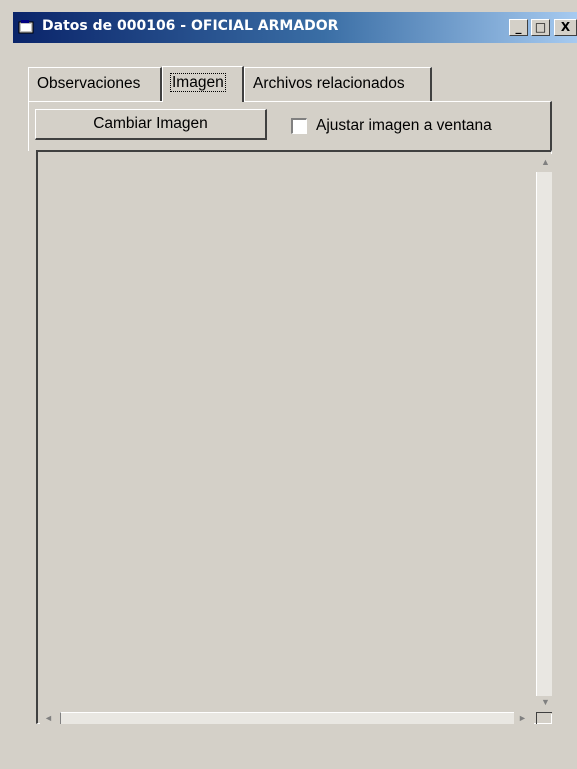 The image size is (577, 769). I want to click on scroll-left-icon: ◄, so click(48, 718).